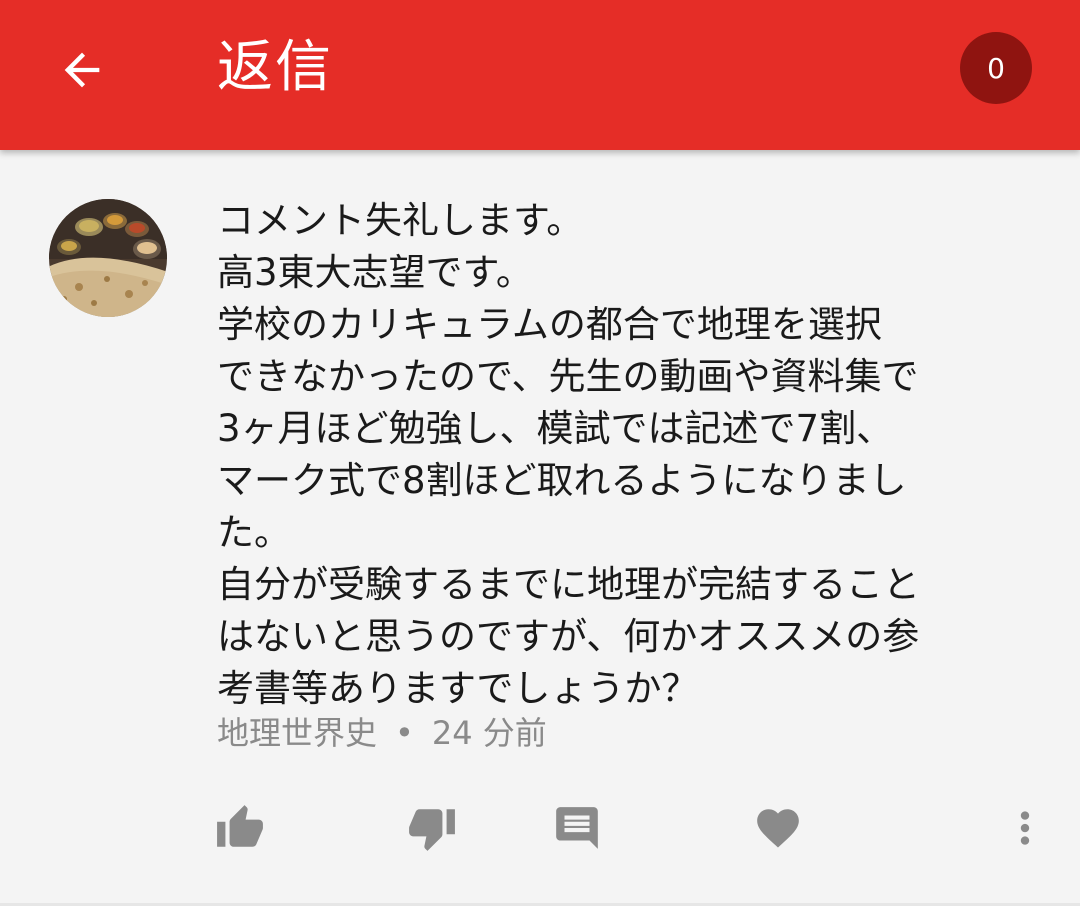 This screenshot has width=1080, height=906. Describe the element at coordinates (275, 67) in the screenshot. I see `page-title: 返信` at that location.